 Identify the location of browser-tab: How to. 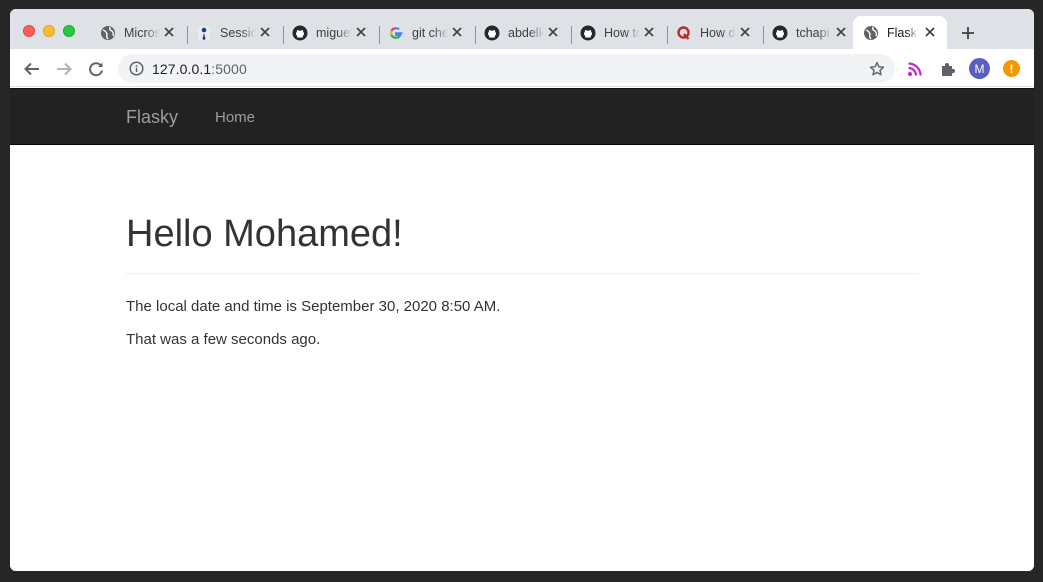
(620, 32).